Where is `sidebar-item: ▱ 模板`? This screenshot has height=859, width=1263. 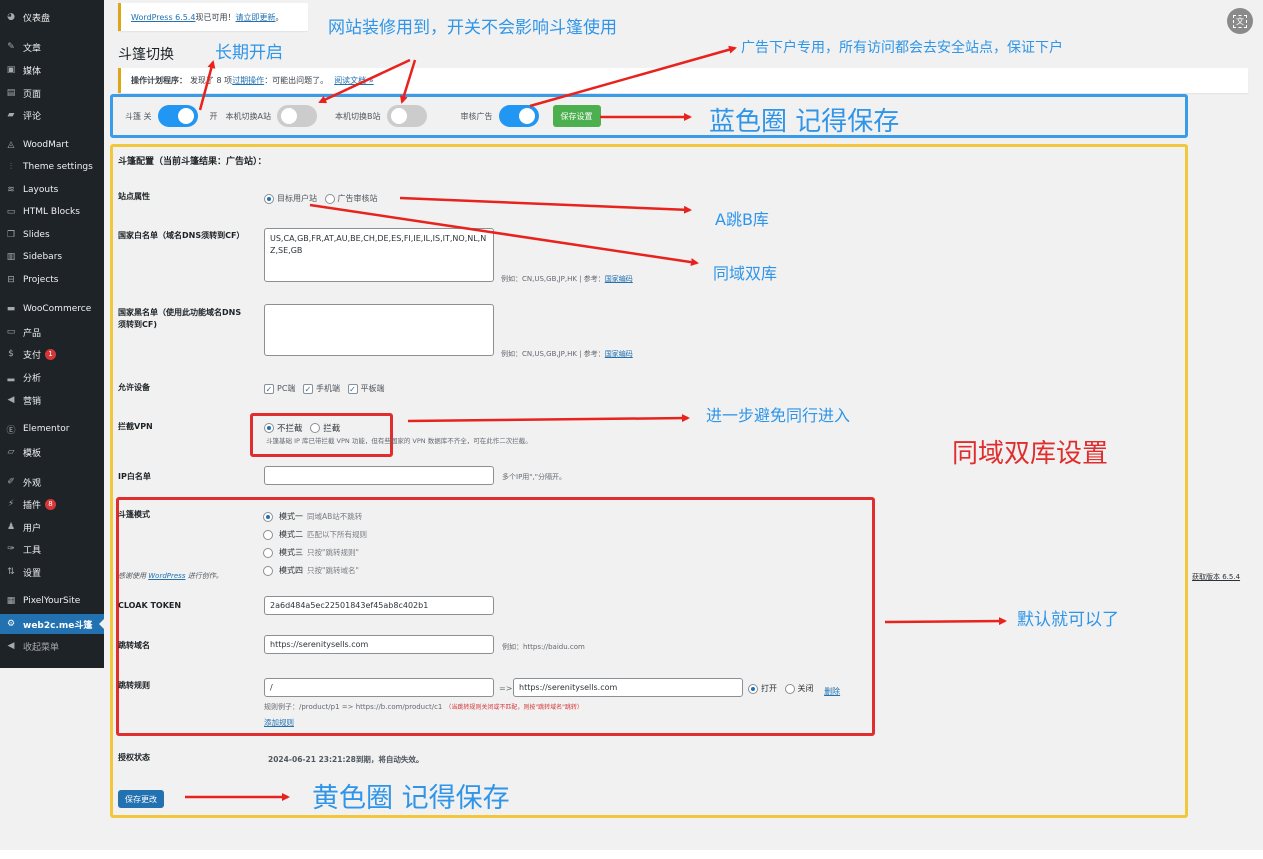
sidebar-item: ▱ 模板 is located at coordinates (52, 452).